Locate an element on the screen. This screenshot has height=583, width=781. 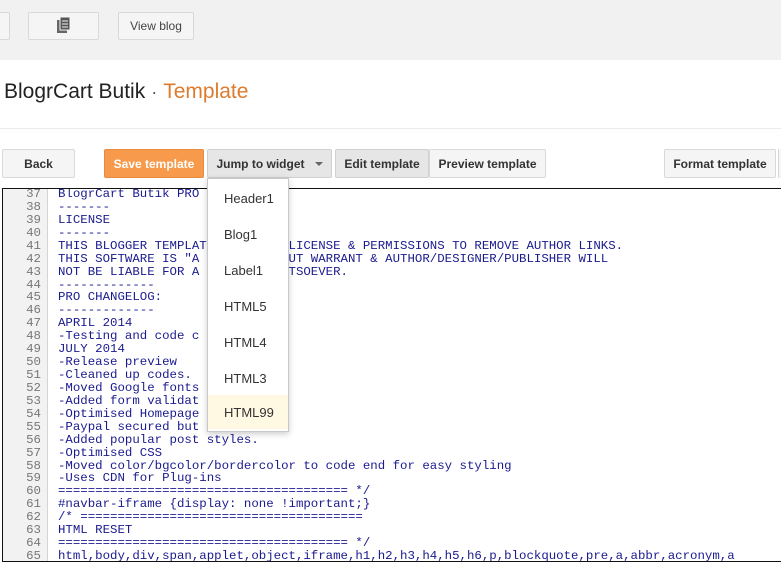
header-divider is located at coordinates (390, 128).